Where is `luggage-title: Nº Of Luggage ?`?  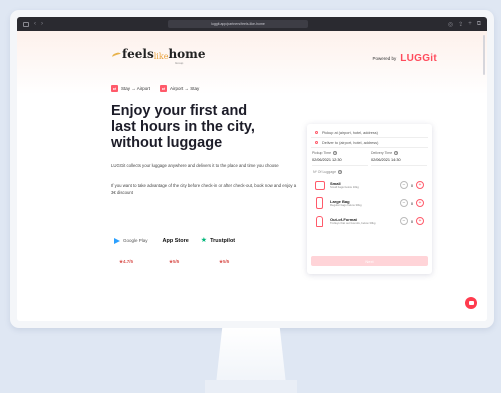
luggage-title: Nº Of Luggage ? is located at coordinates (370, 172).